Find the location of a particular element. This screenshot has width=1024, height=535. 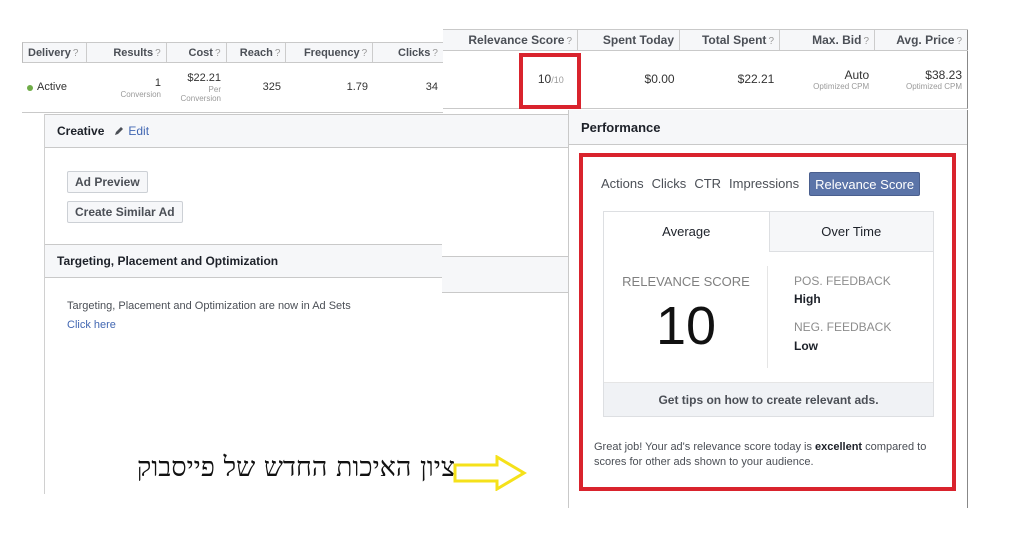

spent-today-cell: $0.00 is located at coordinates (659, 79).